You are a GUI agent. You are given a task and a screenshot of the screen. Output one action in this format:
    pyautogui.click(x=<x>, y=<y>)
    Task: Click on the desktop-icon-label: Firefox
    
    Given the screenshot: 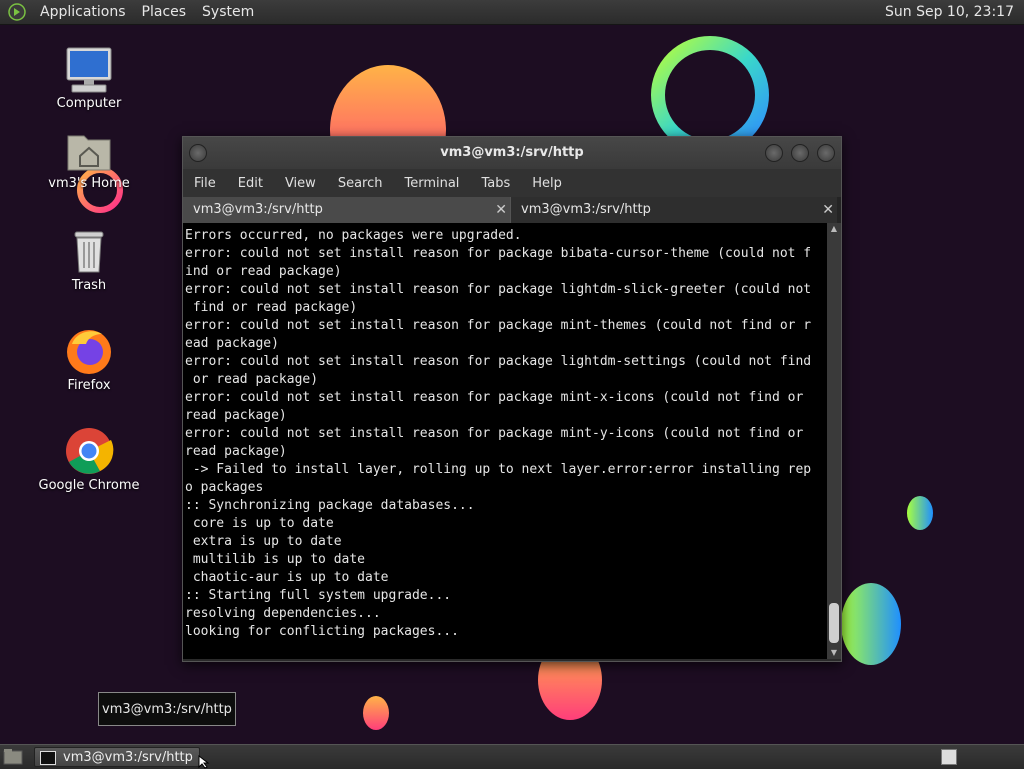 What is the action you would take?
    pyautogui.click(x=89, y=385)
    